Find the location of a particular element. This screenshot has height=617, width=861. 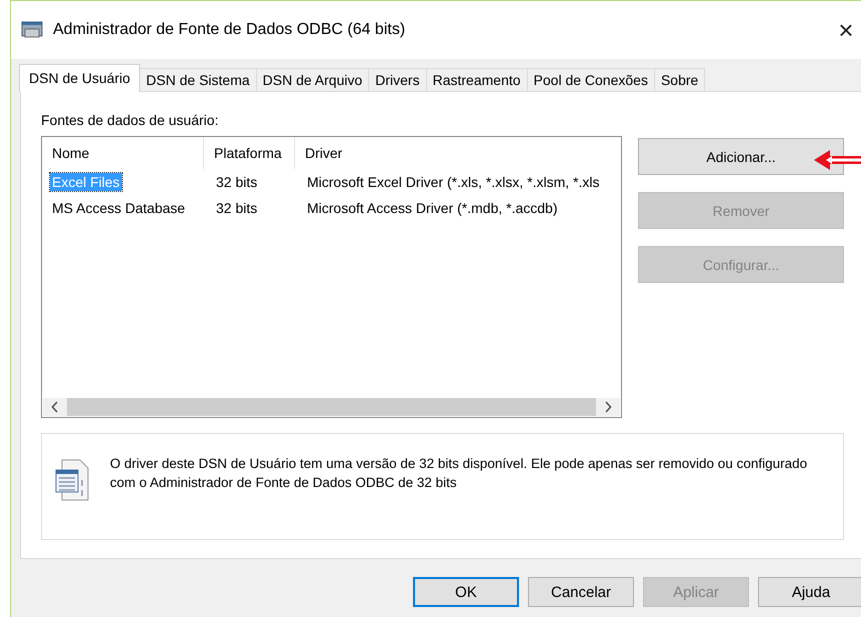

column-header: Driver is located at coordinates (458, 153).